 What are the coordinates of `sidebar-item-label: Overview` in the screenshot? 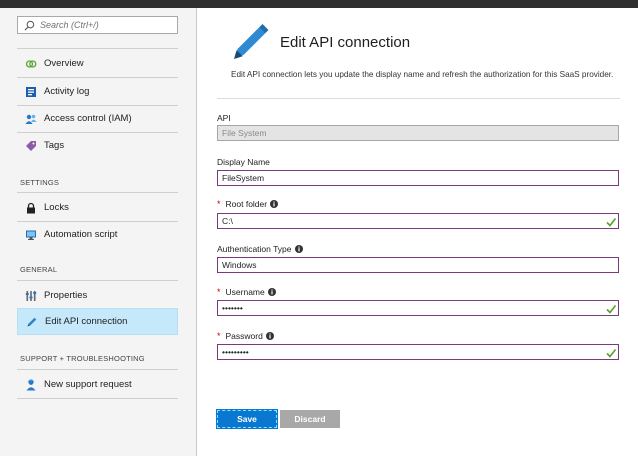 It's located at (64, 63).